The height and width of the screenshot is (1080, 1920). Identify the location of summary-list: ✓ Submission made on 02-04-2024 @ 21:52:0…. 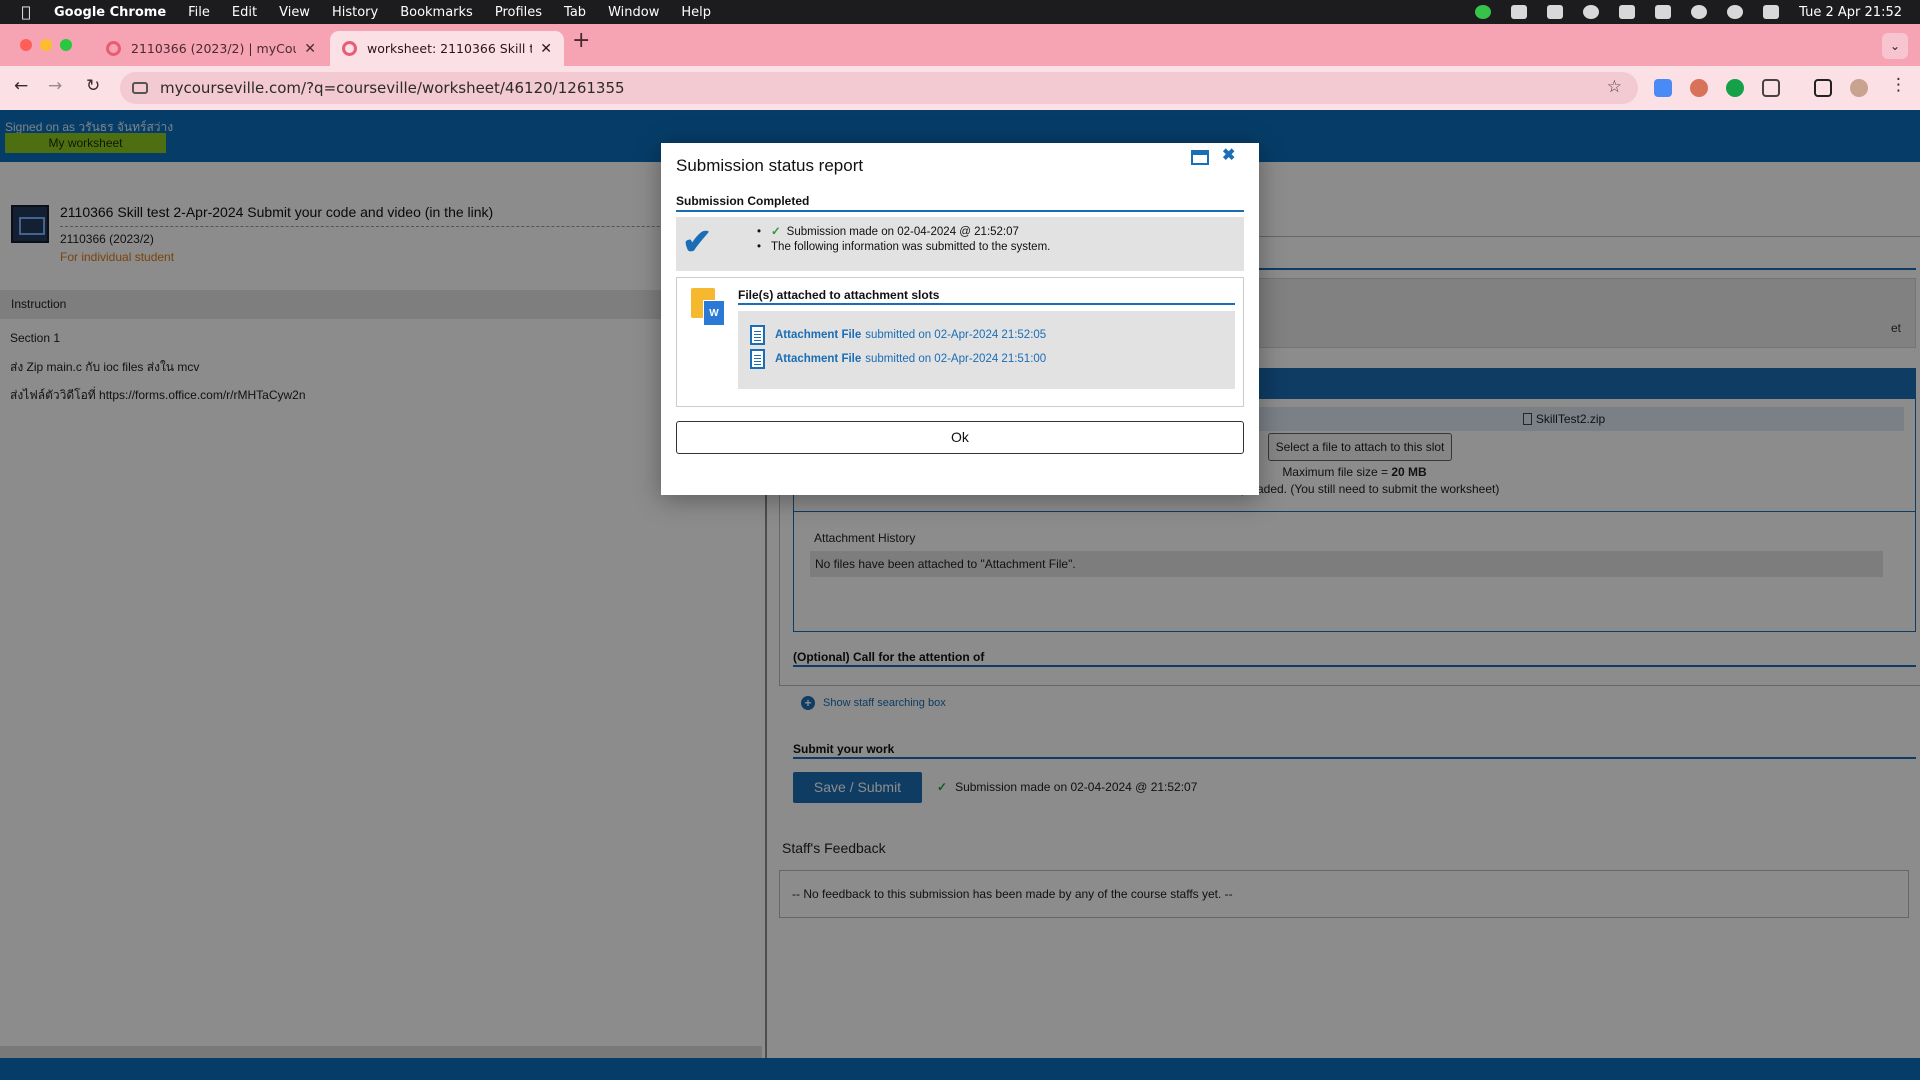
(903, 240).